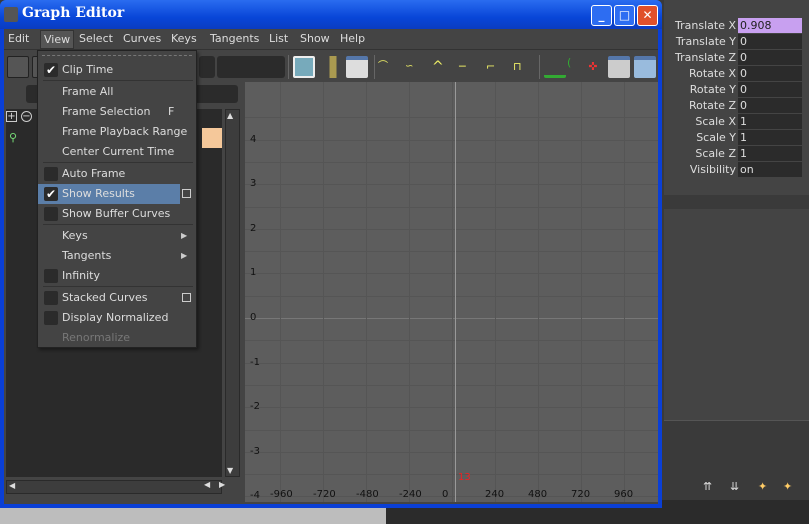  I want to click on menu-item-center-current-time: Center Current Time, so click(117, 152).